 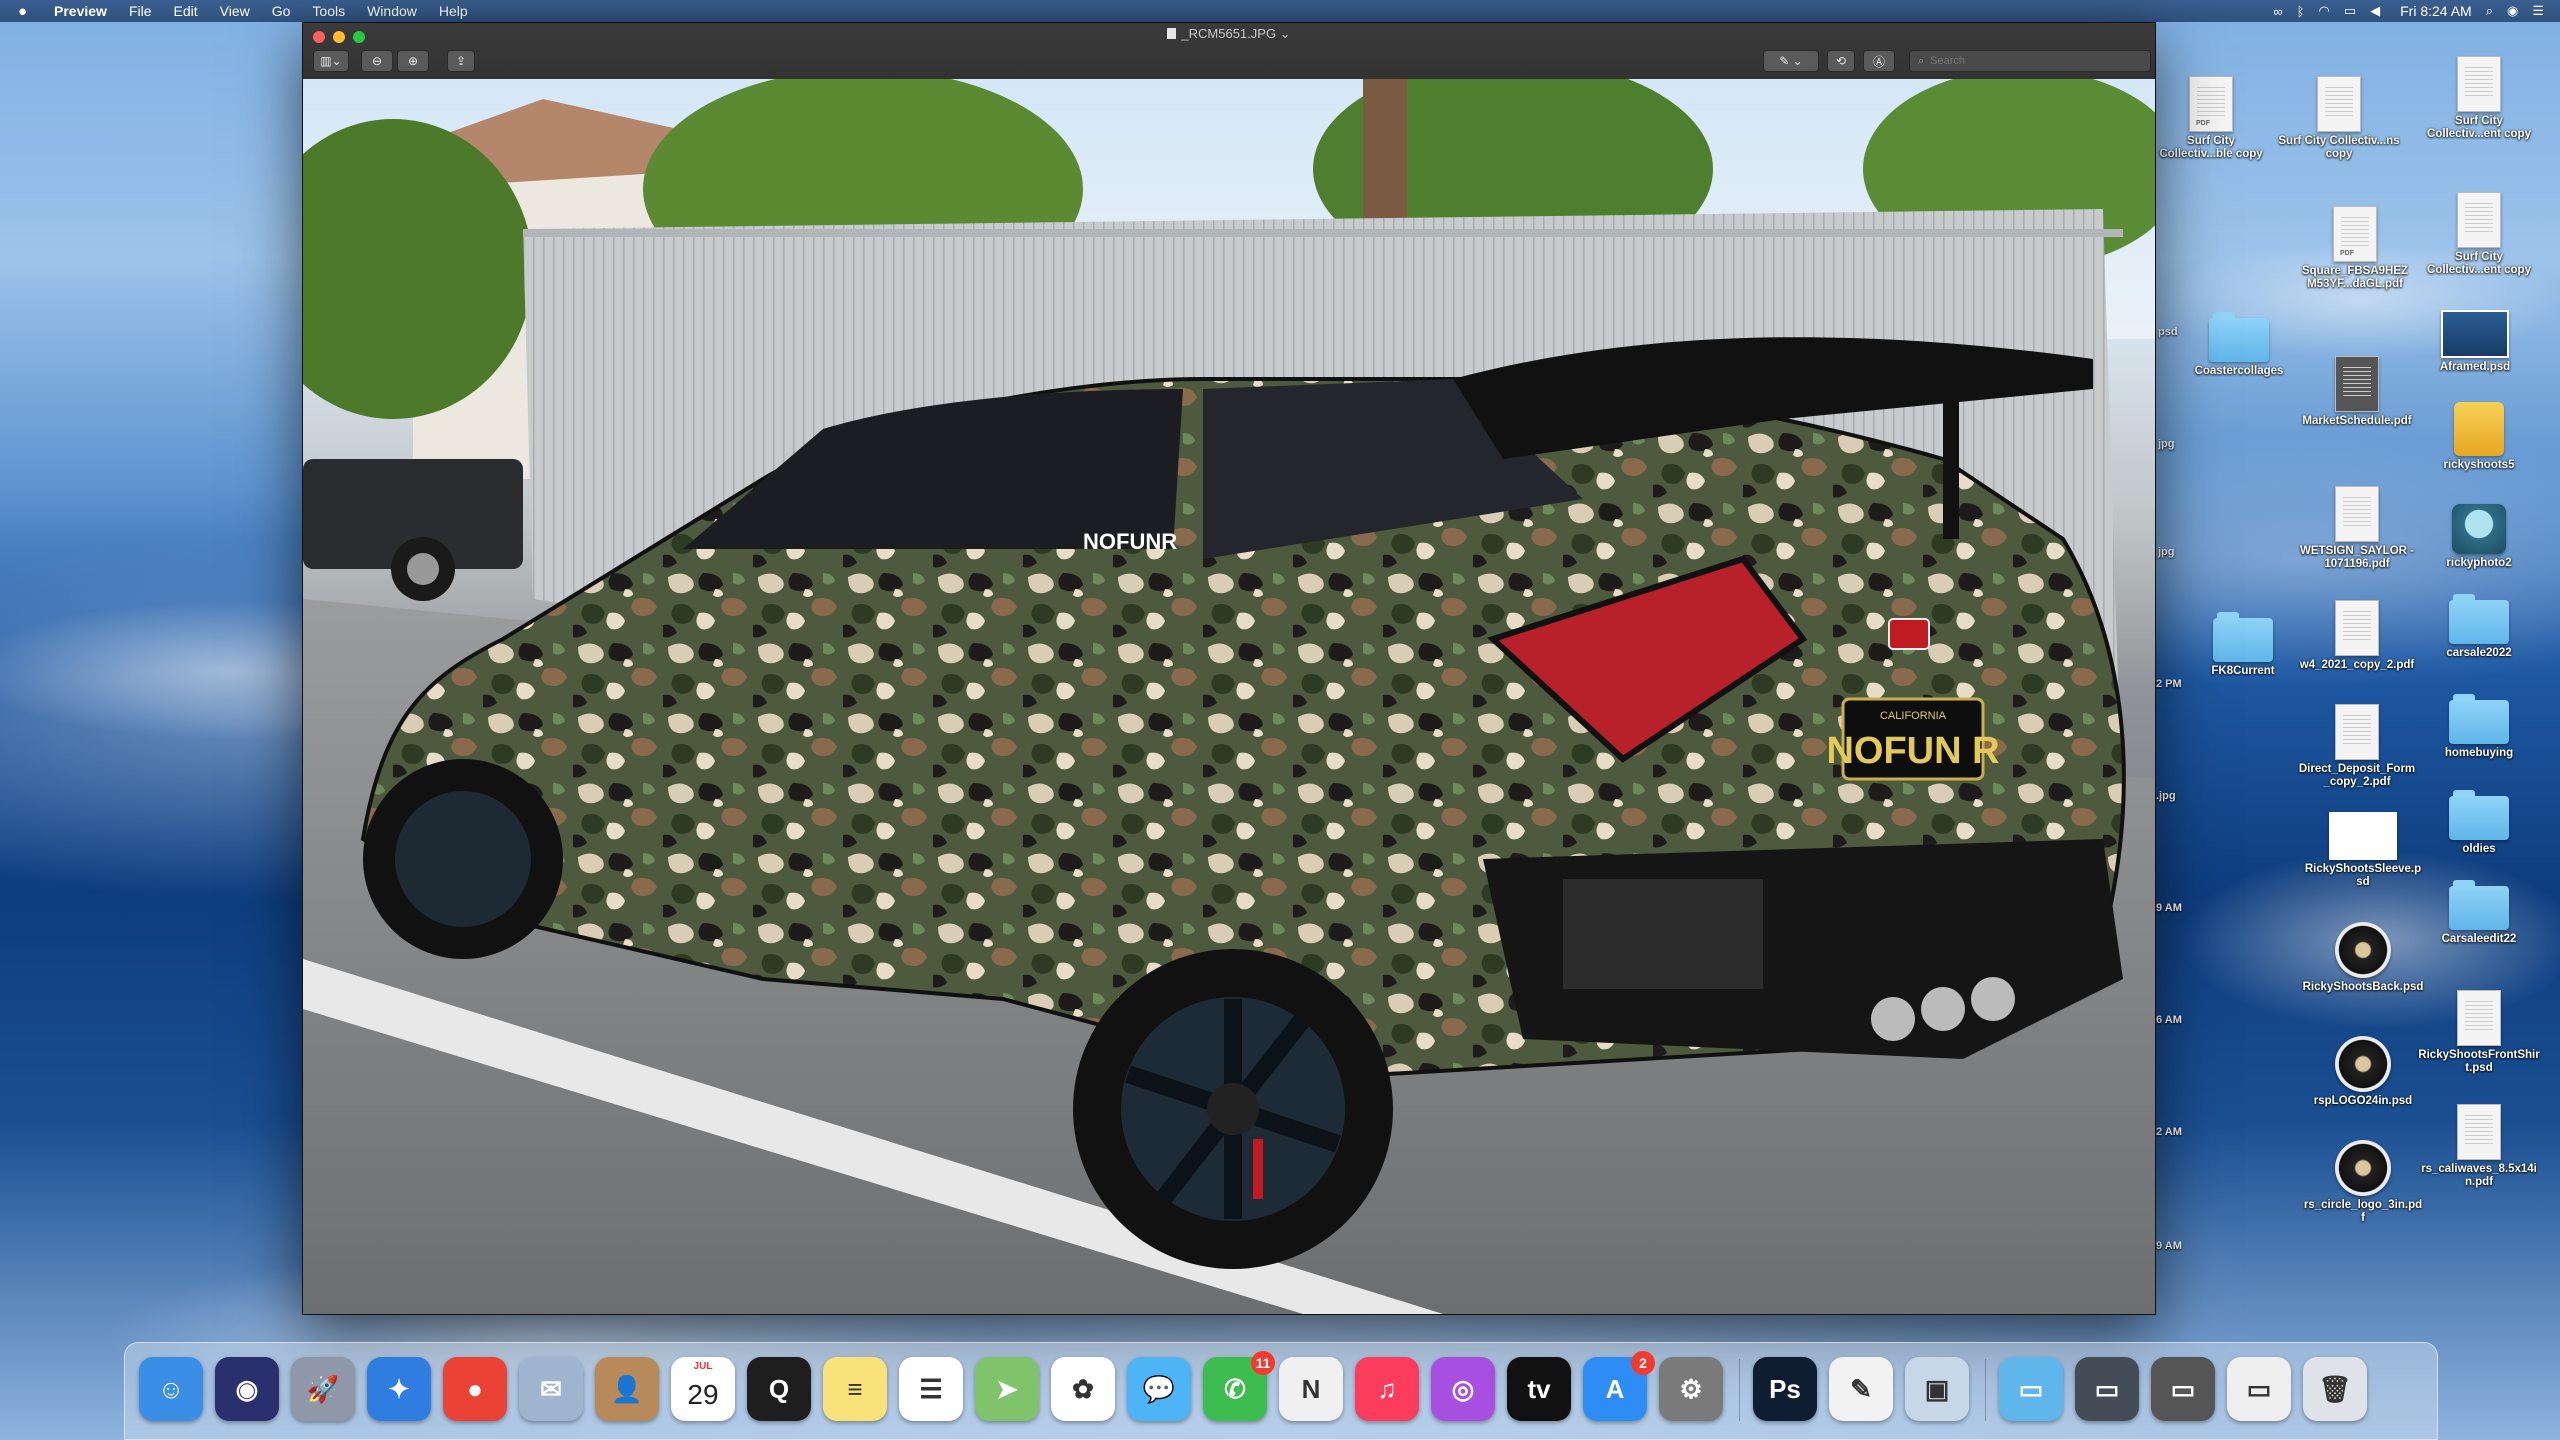 What do you see at coordinates (328, 11) in the screenshot?
I see `menu-tools: Tools` at bounding box center [328, 11].